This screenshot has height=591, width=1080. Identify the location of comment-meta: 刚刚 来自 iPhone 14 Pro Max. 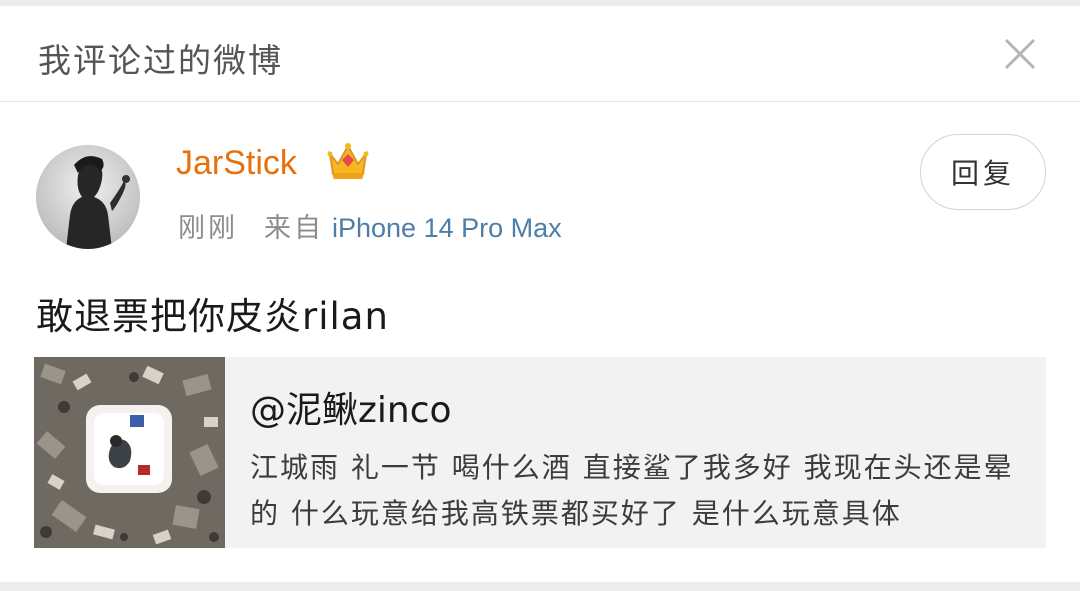
(370, 225).